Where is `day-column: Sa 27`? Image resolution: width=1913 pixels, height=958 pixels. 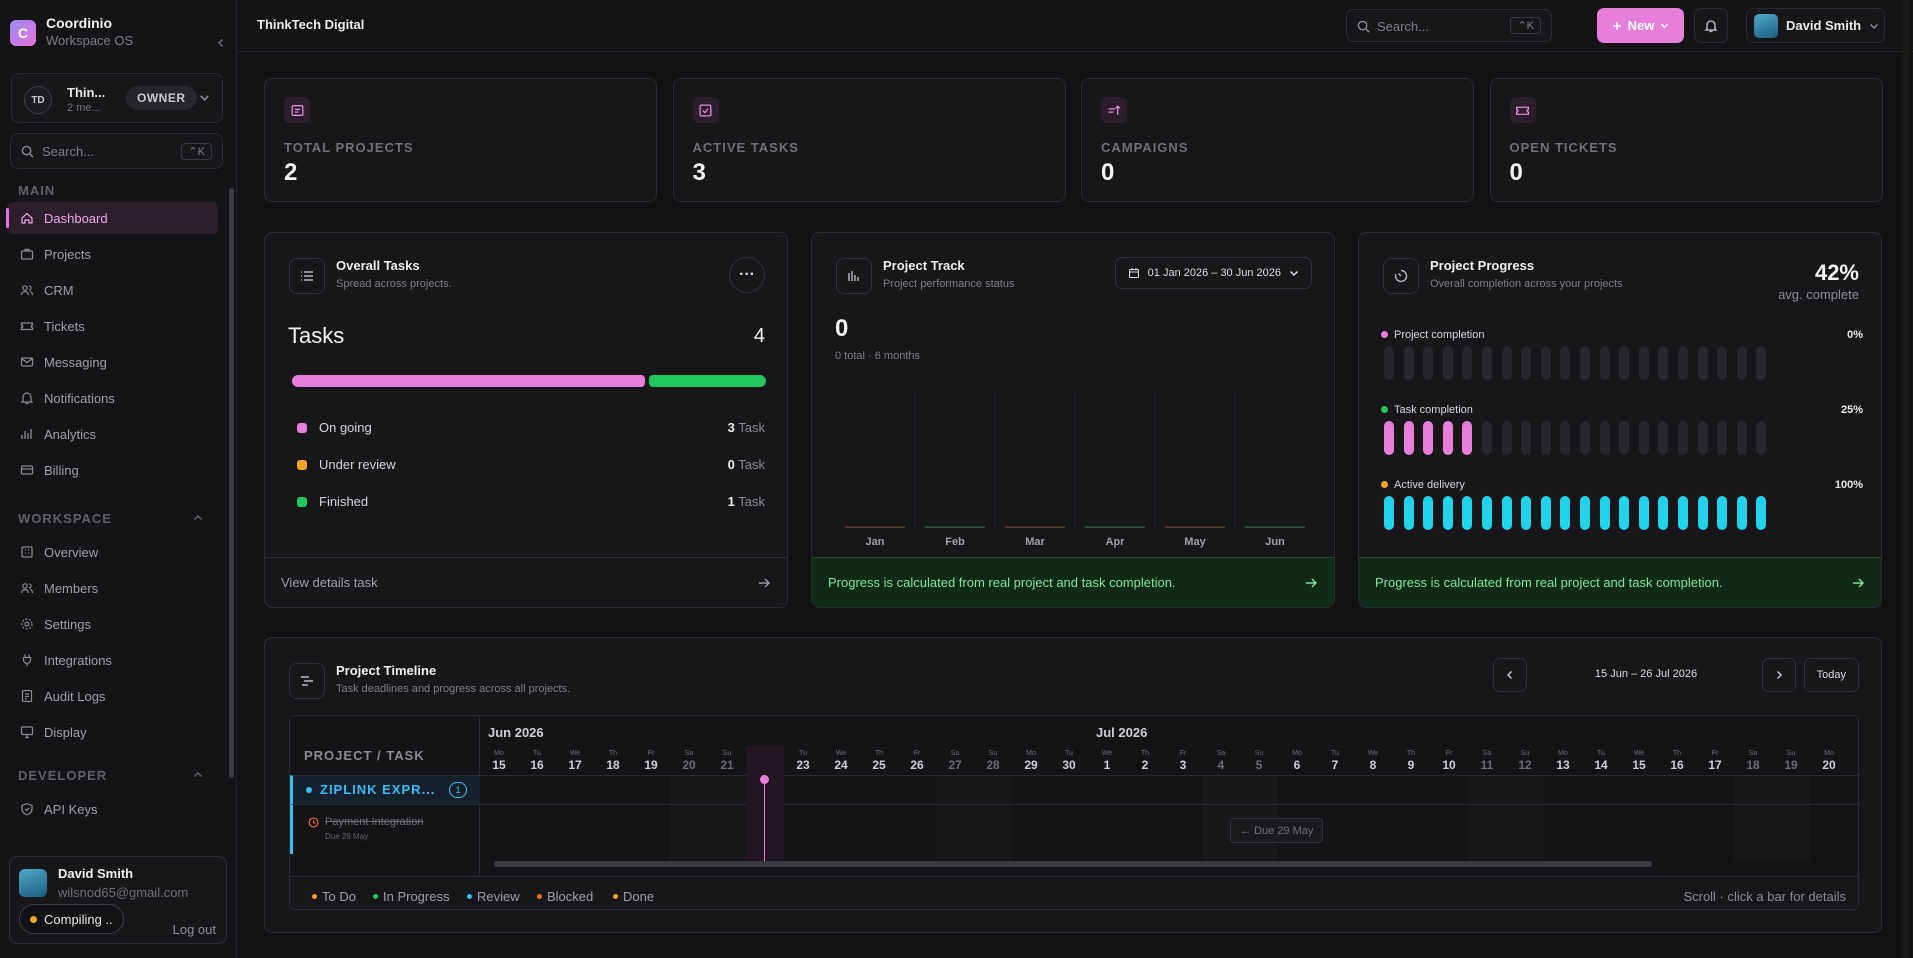 day-column: Sa 27 is located at coordinates (955, 760).